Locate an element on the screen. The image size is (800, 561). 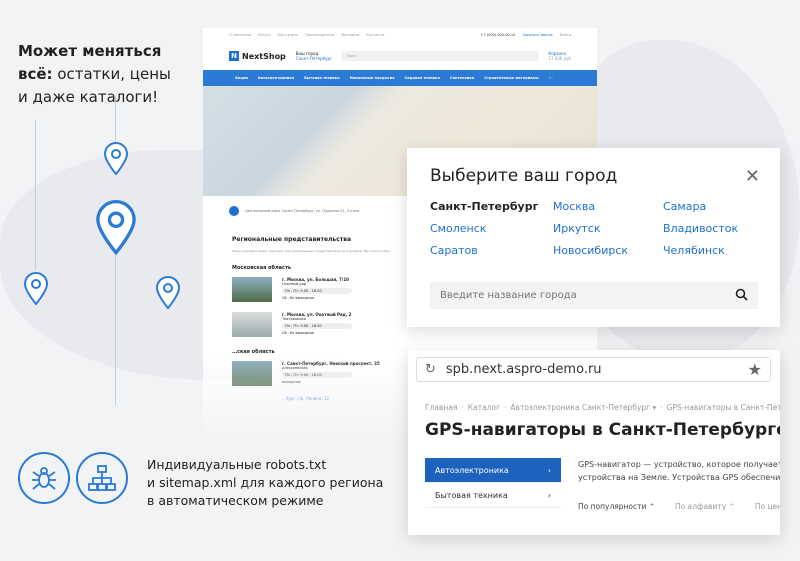
search-input: Поиск is located at coordinates (440, 56).